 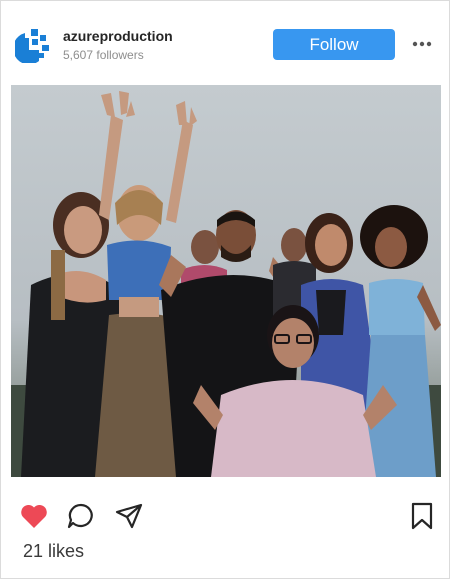 I want to click on like-count: 21 likes, so click(x=53, y=551).